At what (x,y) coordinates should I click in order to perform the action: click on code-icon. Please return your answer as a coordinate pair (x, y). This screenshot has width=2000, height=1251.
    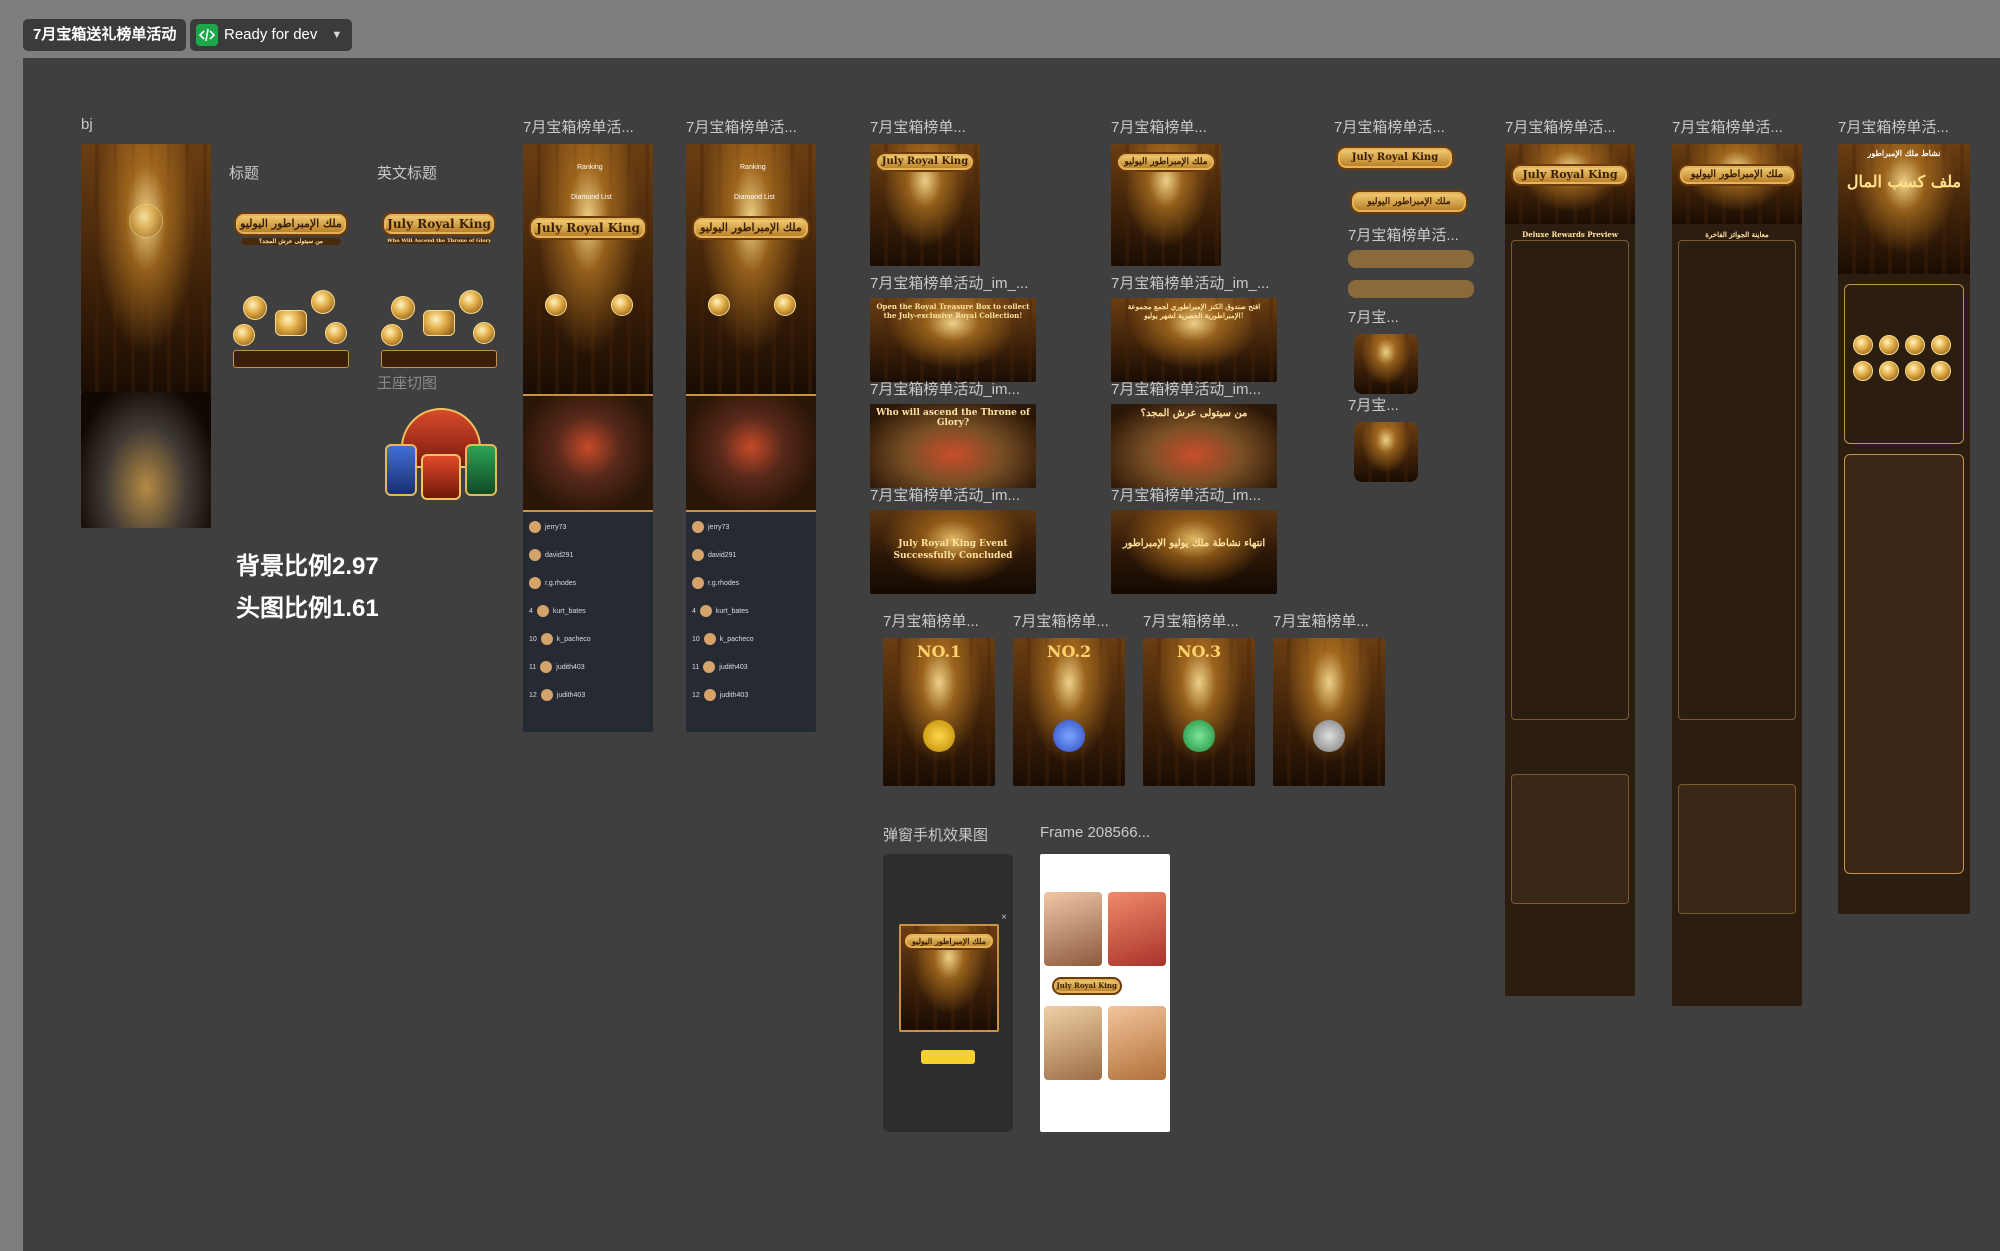
    Looking at the image, I should click on (207, 35).